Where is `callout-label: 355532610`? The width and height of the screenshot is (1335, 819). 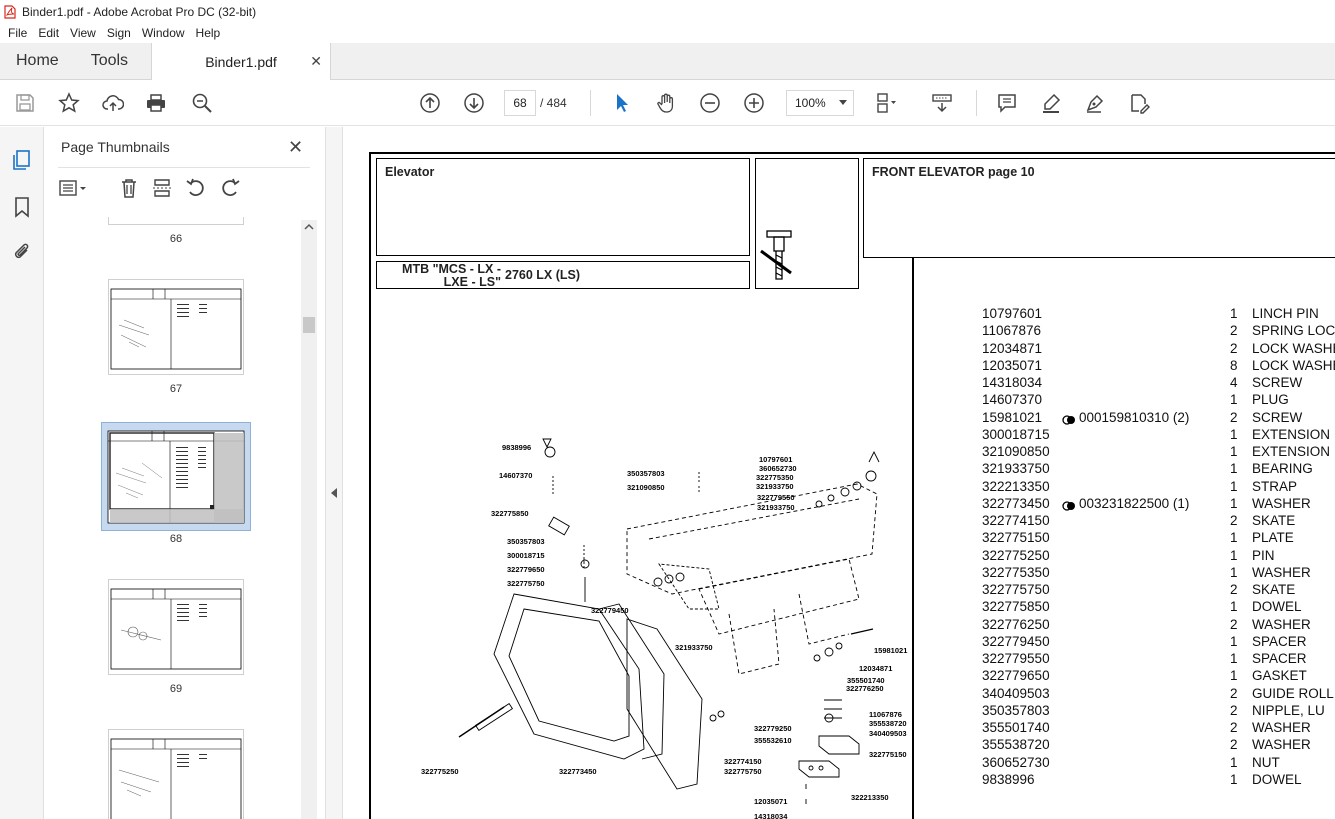 callout-label: 355532610 is located at coordinates (773, 740).